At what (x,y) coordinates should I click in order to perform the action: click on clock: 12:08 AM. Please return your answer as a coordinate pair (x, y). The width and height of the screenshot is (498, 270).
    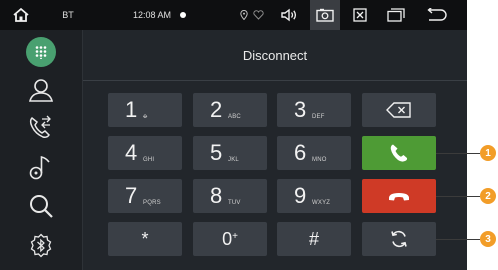
    Looking at the image, I should click on (152, 15).